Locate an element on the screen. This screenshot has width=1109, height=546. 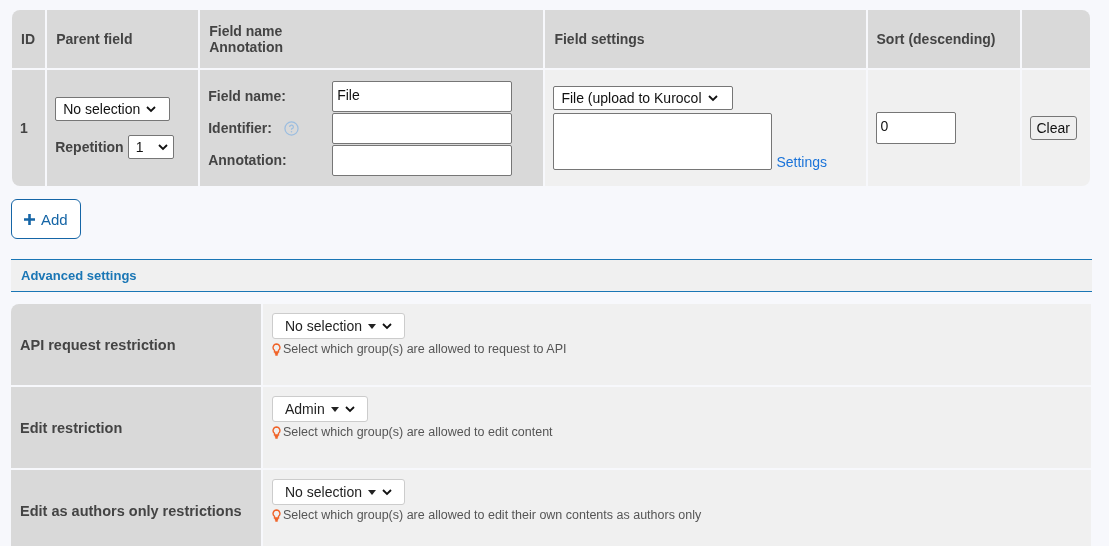
hint-text: Select which group(s) are allowed to edit their own contents as authors only is located at coordinates (492, 515).